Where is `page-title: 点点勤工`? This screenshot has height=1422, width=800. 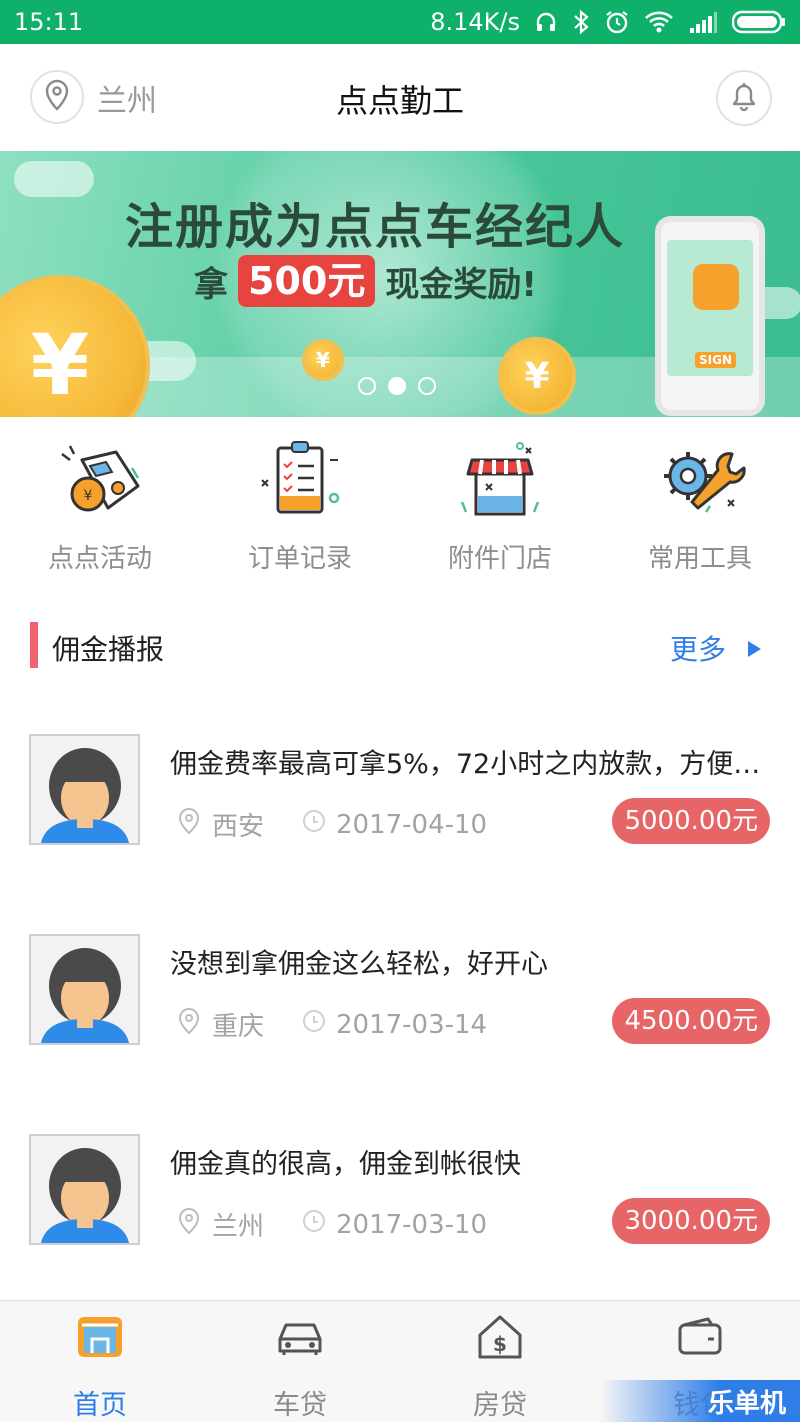
page-title: 点点勤工 is located at coordinates (399, 101).